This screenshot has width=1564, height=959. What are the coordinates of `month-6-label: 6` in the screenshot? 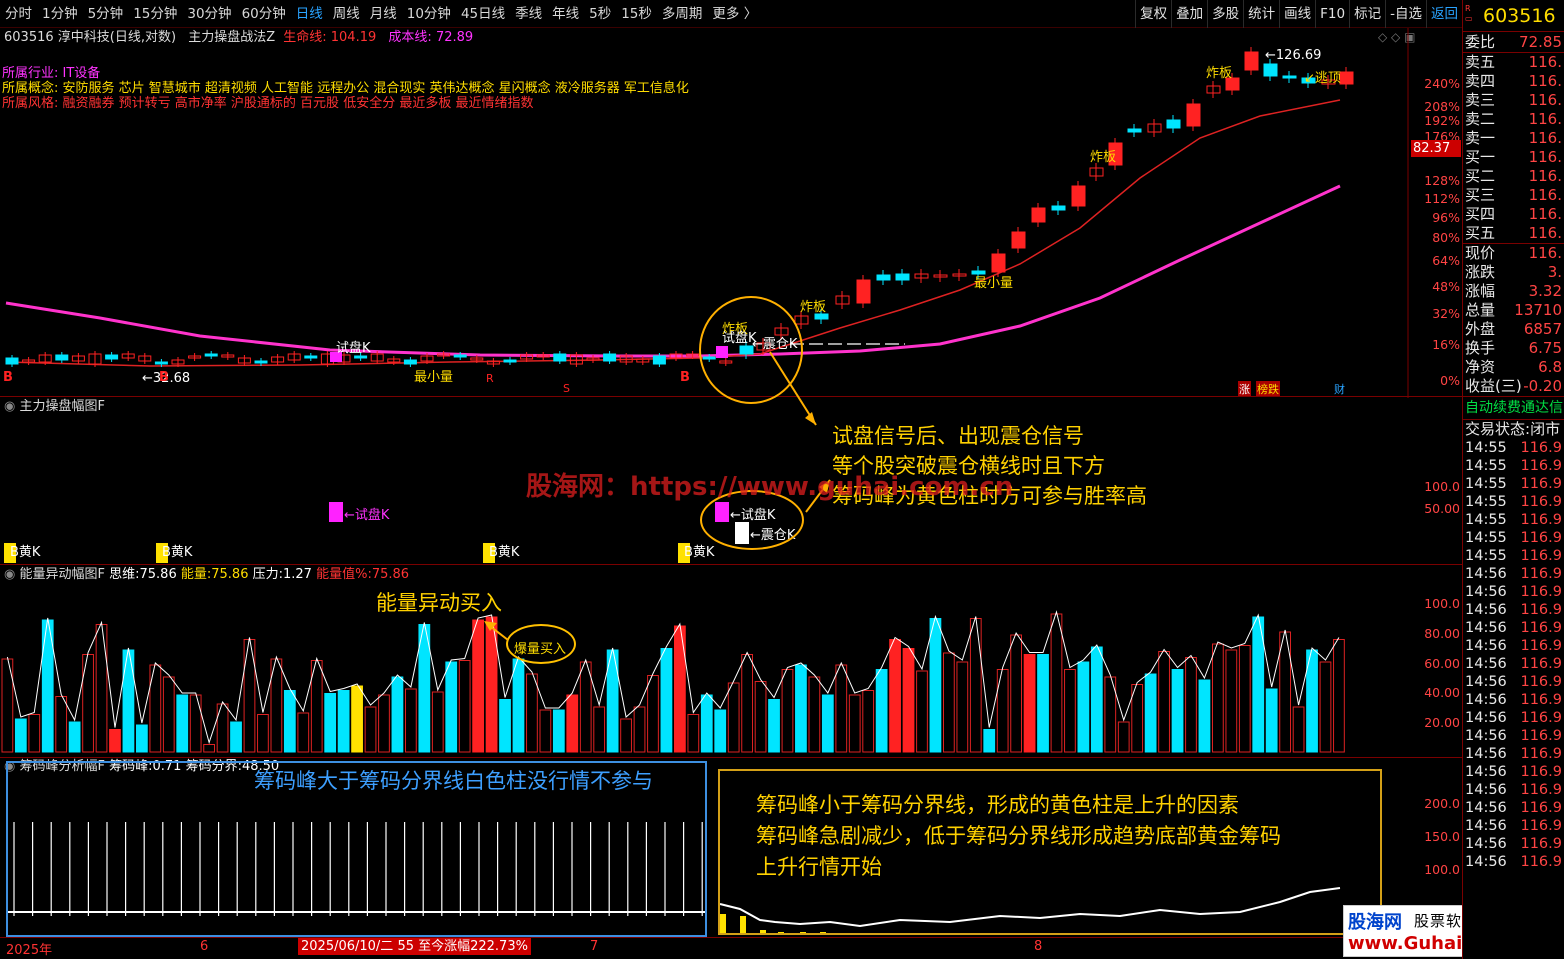 It's located at (204, 946).